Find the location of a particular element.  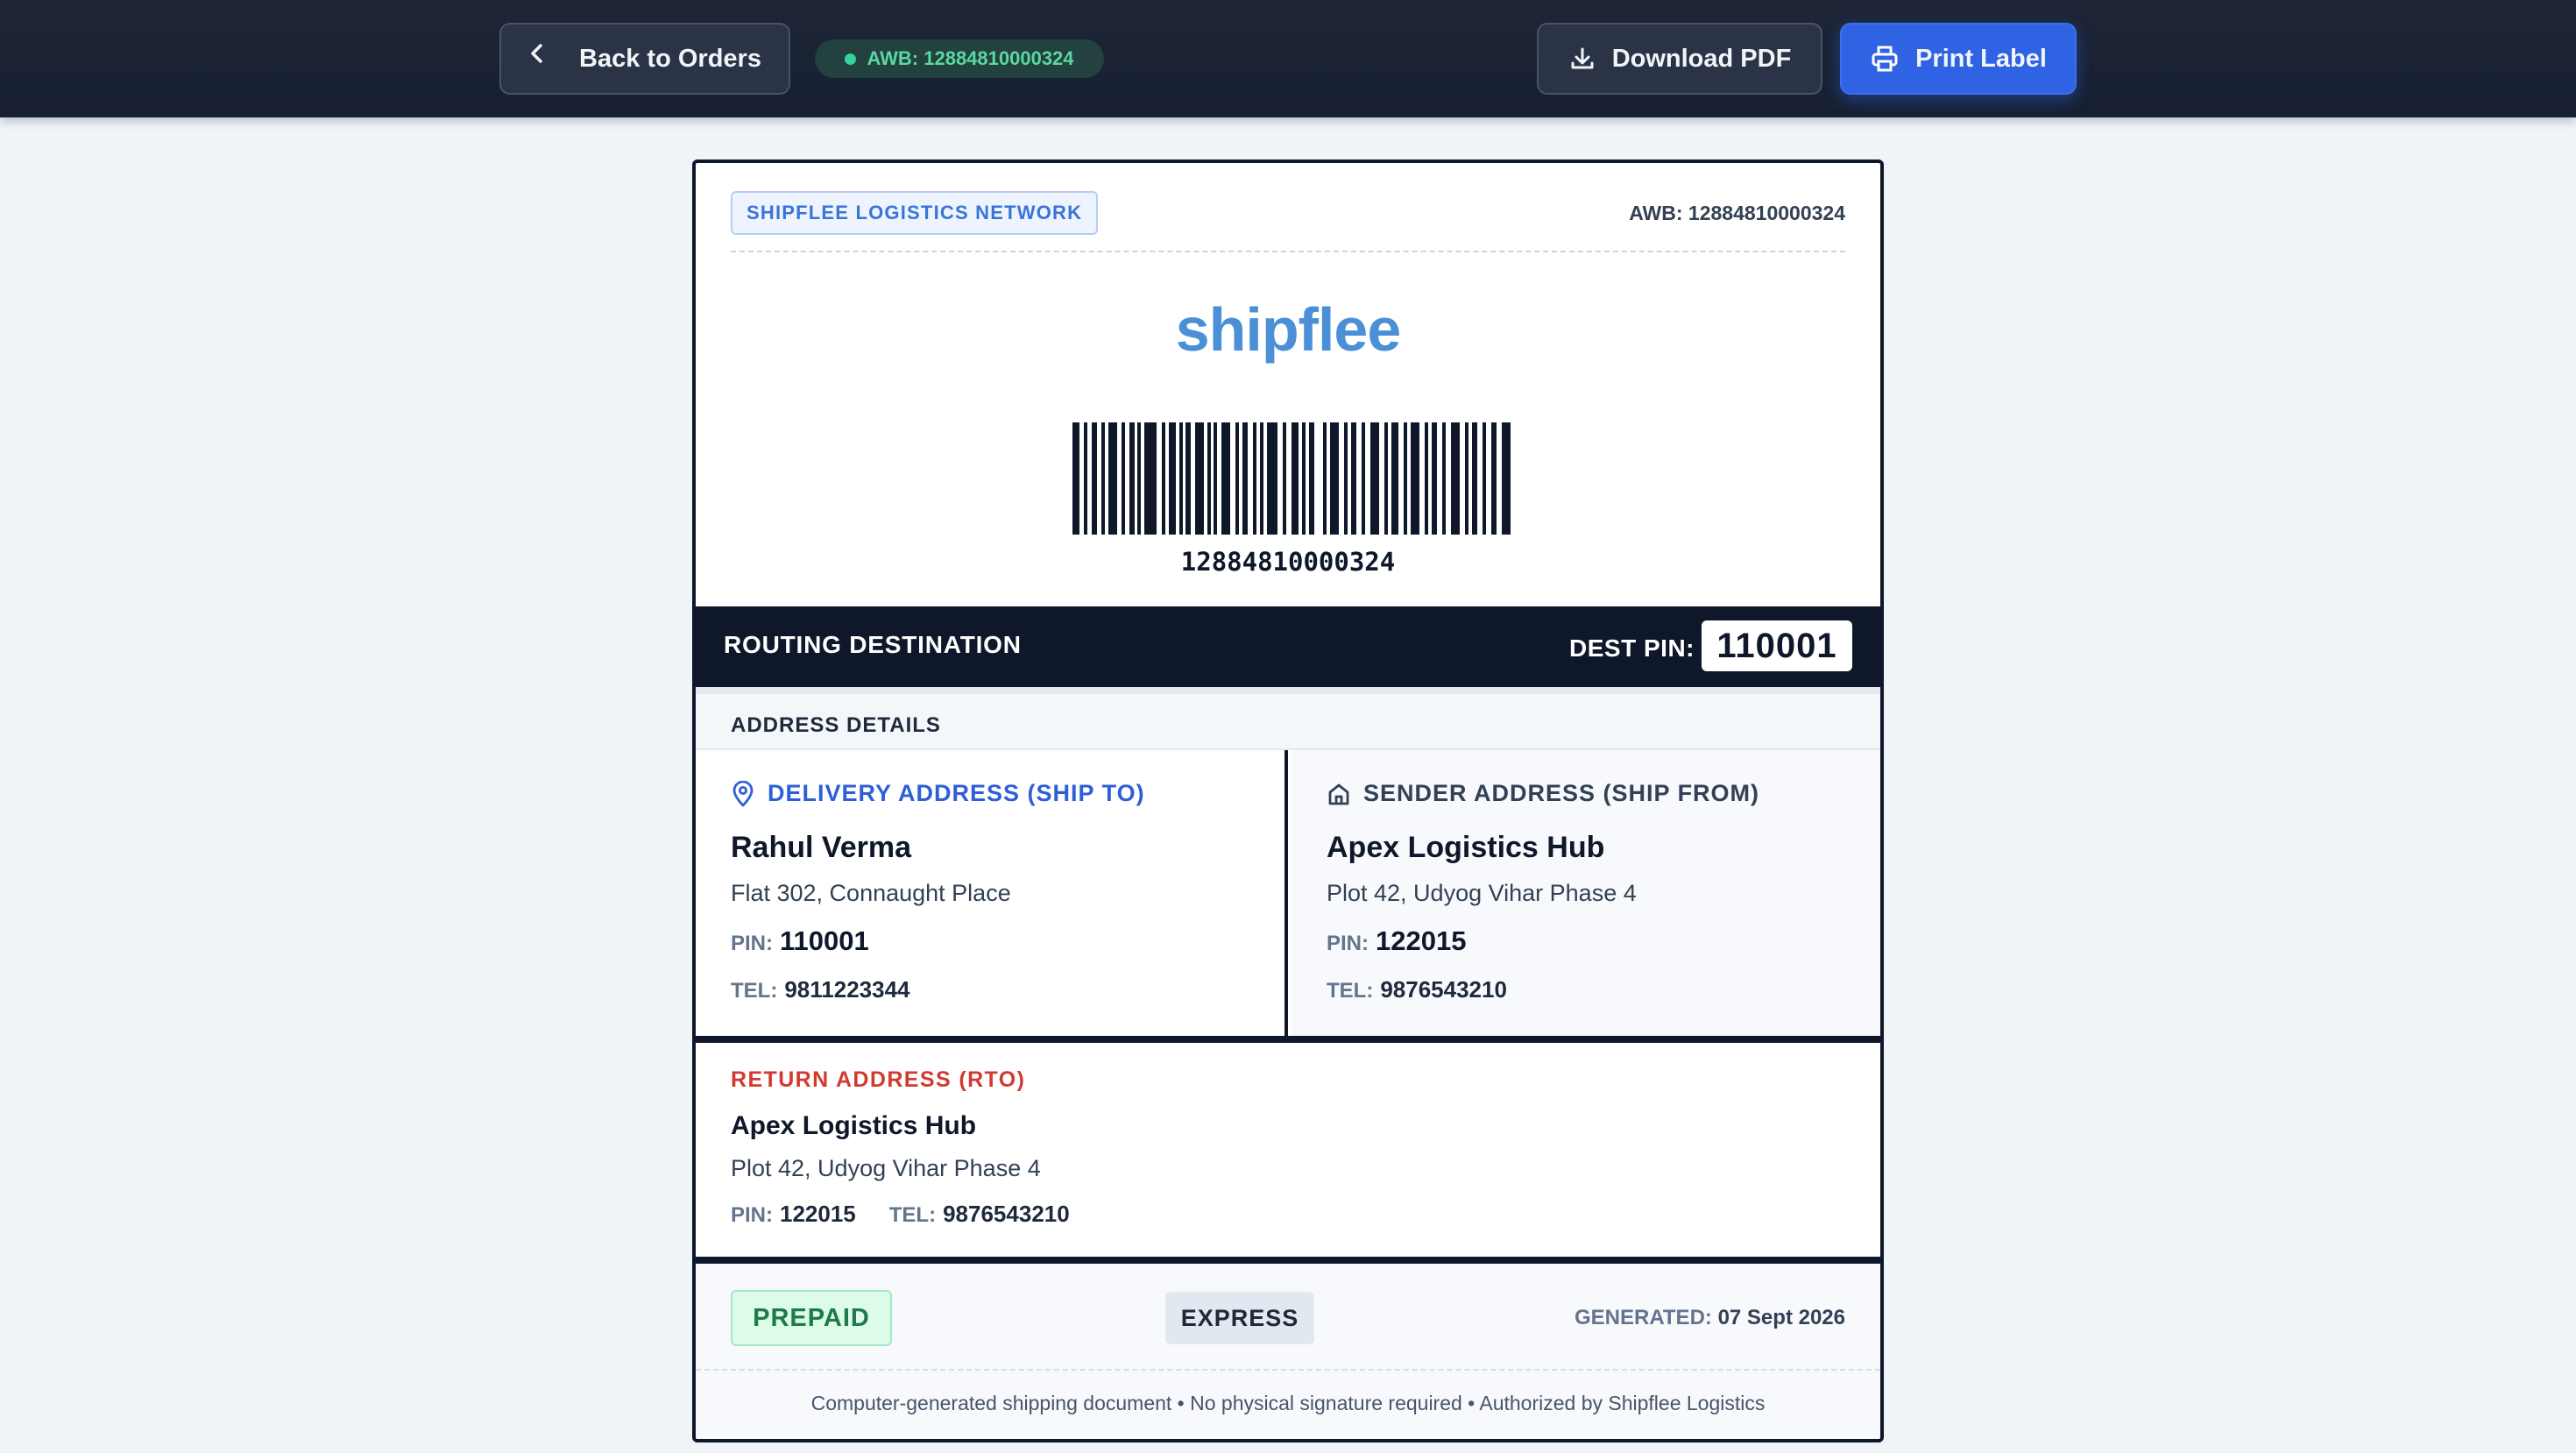

routing-title: ROUTING DESTINATION is located at coordinates (873, 644).